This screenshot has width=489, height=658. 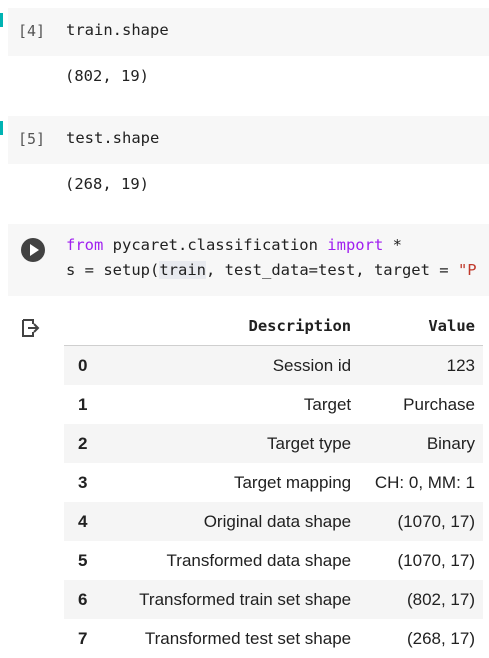 What do you see at coordinates (467, 270) in the screenshot?
I see `string-literal: "P` at bounding box center [467, 270].